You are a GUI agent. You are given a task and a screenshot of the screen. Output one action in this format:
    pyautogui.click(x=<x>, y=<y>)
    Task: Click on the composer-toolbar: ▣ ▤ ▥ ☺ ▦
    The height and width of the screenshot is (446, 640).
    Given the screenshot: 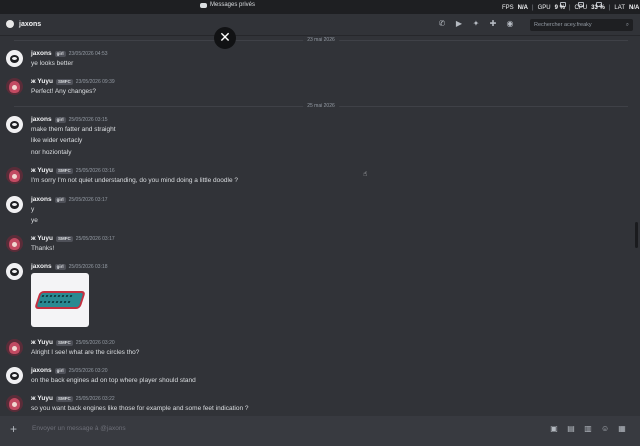 What is the action you would take?
    pyautogui.click(x=588, y=429)
    